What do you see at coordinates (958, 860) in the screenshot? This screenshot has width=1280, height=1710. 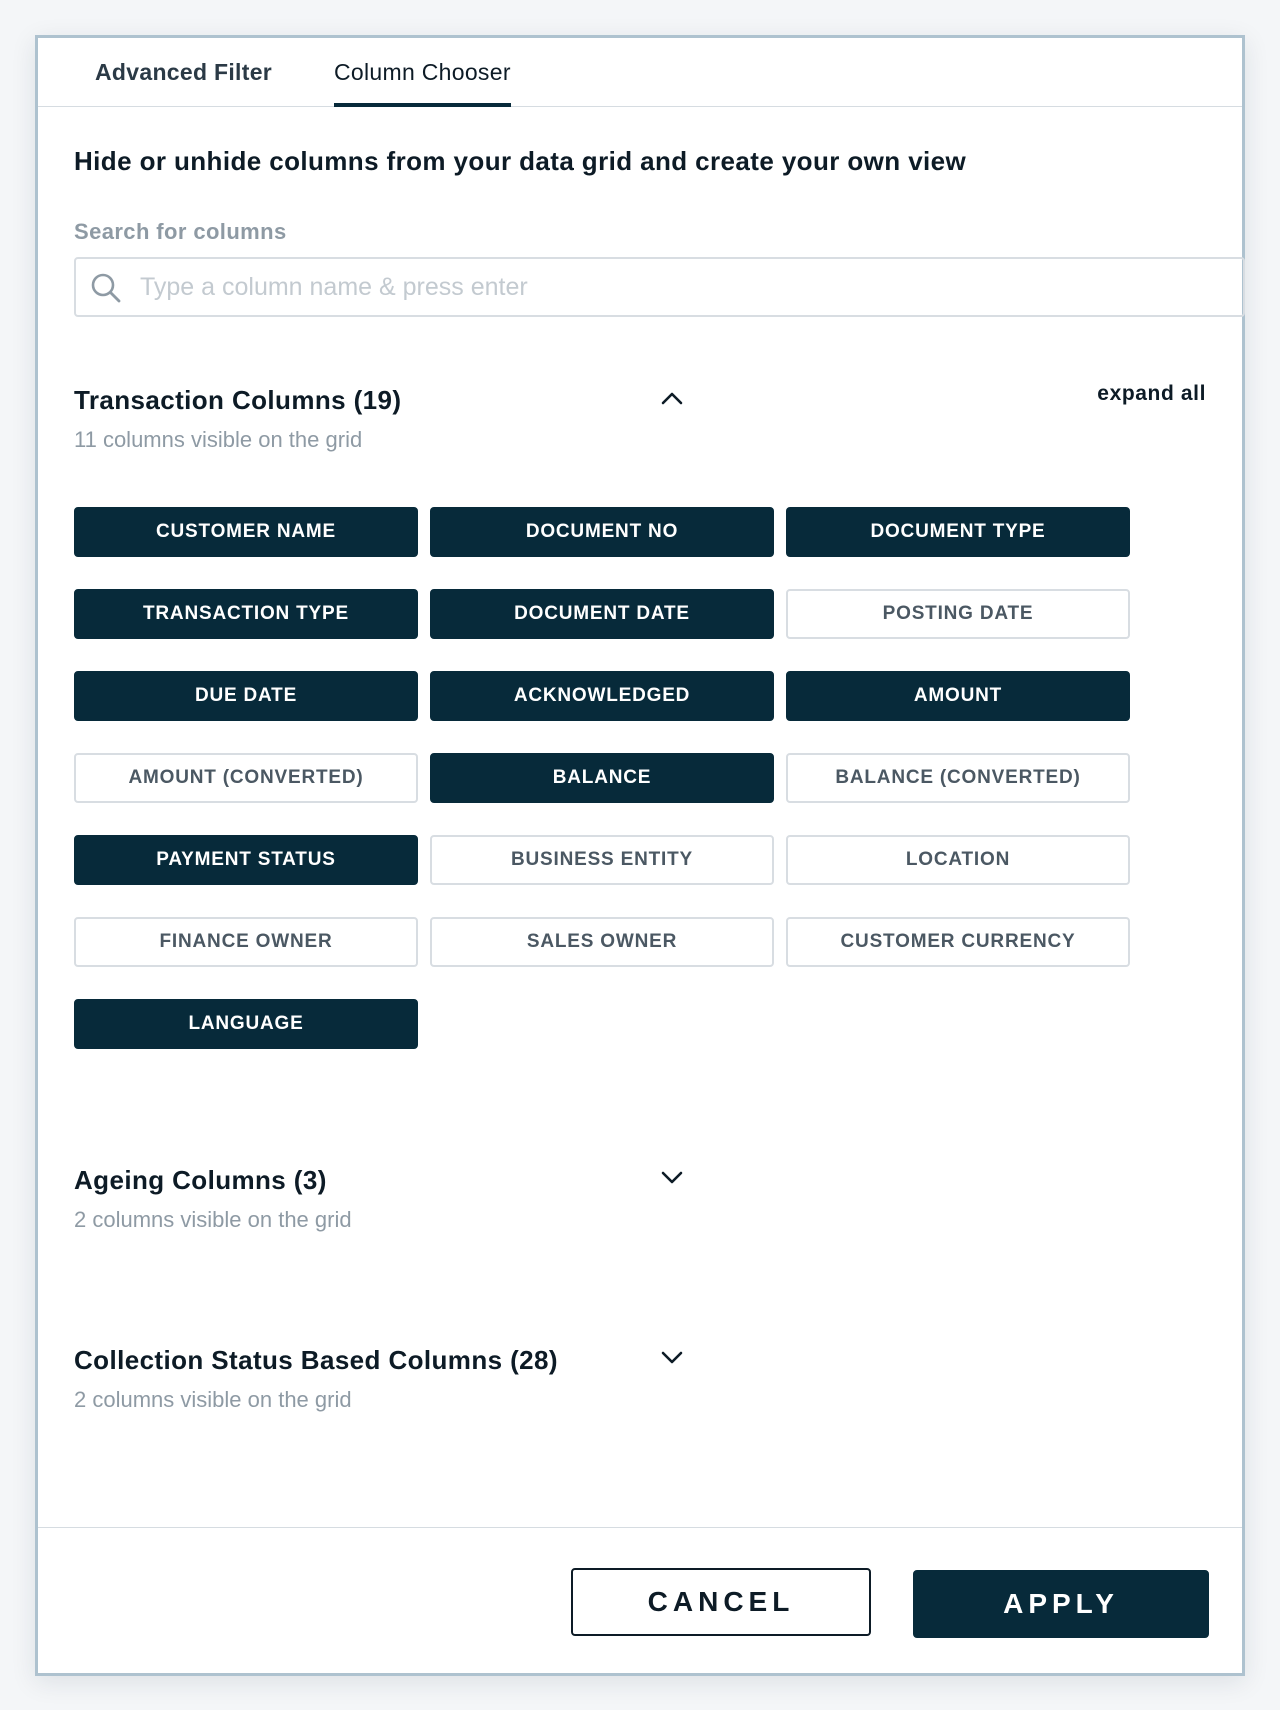 I see `column-chip: LOCATION` at bounding box center [958, 860].